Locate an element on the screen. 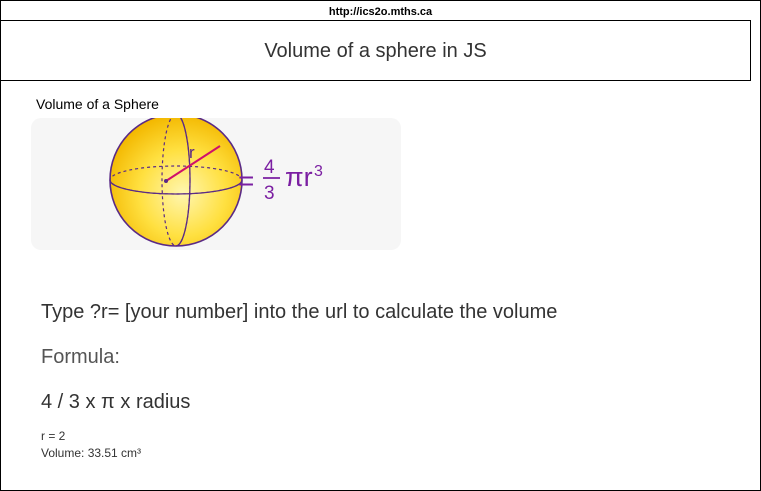 The height and width of the screenshot is (491, 761). sphere-formula-image: r = 4 3 πr 3 is located at coordinates (216, 184).